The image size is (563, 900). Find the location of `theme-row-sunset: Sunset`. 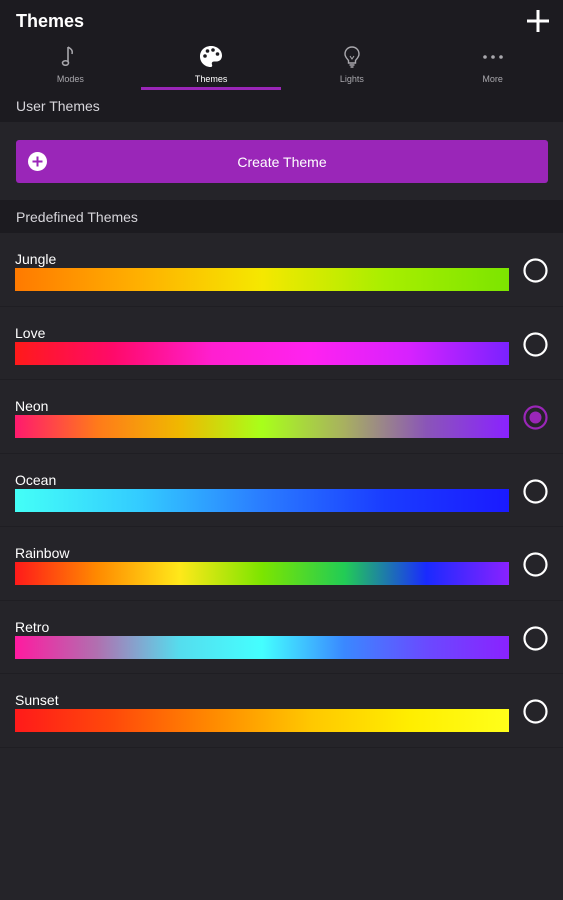

theme-row-sunset: Sunset is located at coordinates (281, 711).